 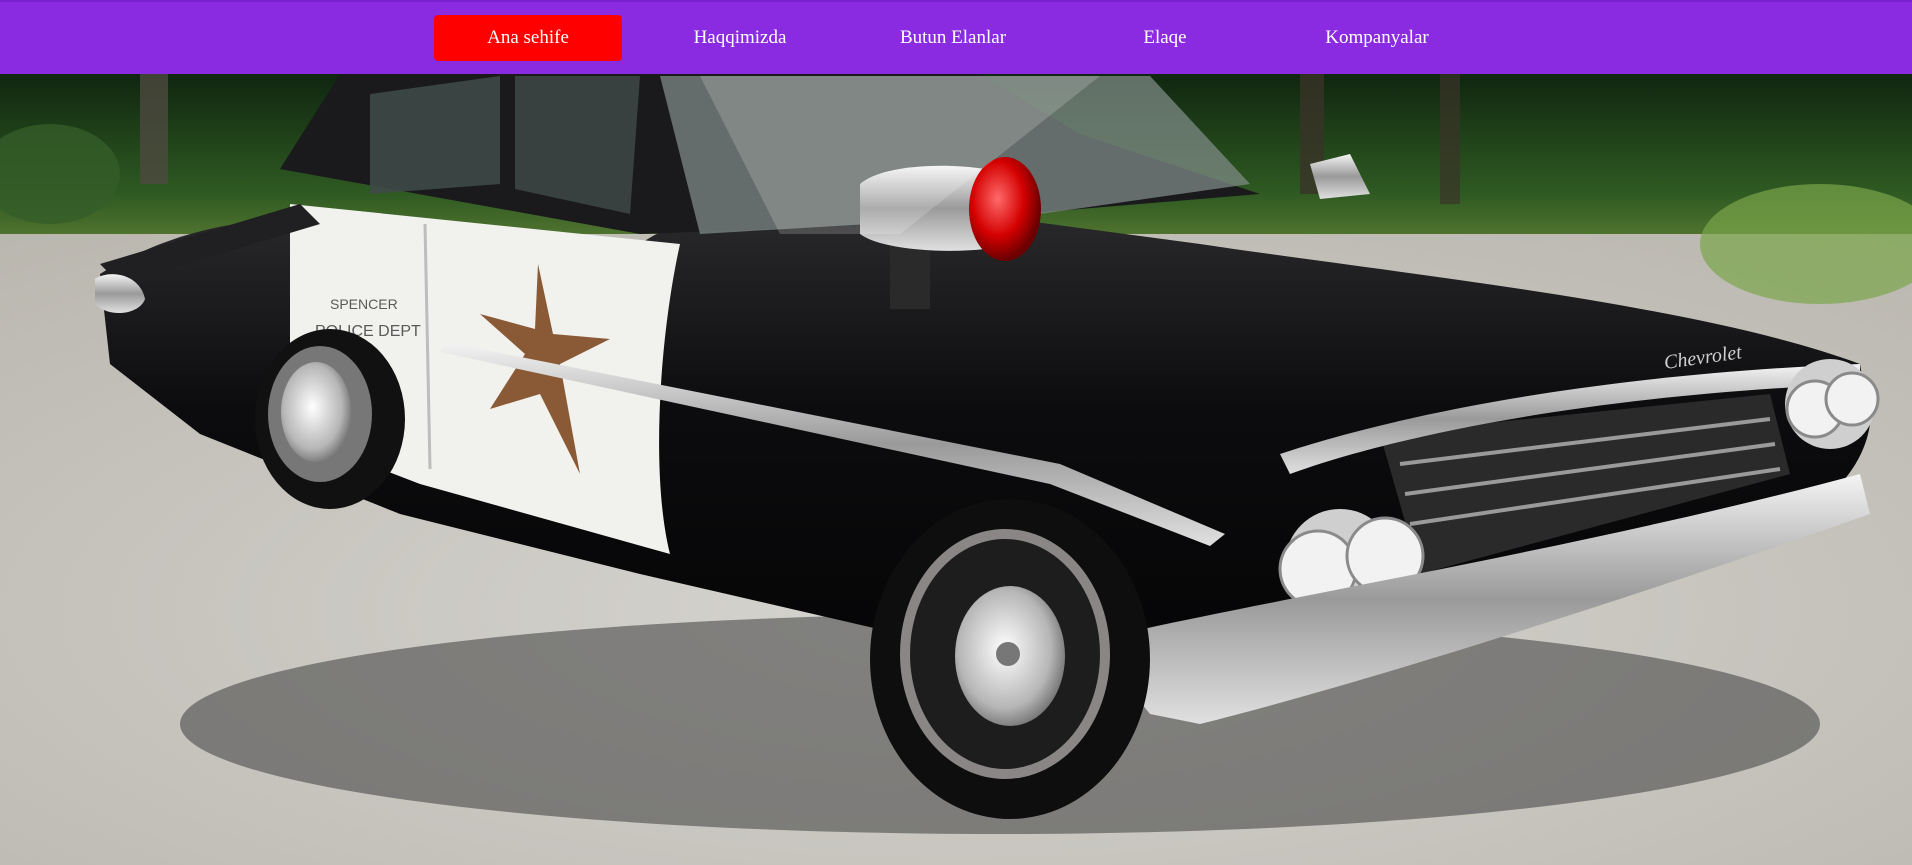 I want to click on rear-window, so click(x=435, y=135).